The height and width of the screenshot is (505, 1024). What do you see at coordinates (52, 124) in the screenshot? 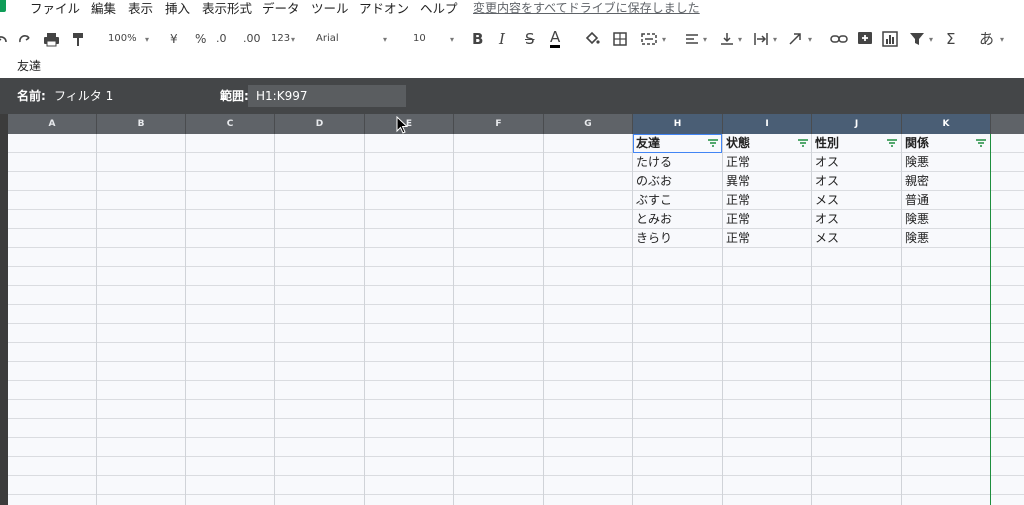
I see `column-header-a: A` at bounding box center [52, 124].